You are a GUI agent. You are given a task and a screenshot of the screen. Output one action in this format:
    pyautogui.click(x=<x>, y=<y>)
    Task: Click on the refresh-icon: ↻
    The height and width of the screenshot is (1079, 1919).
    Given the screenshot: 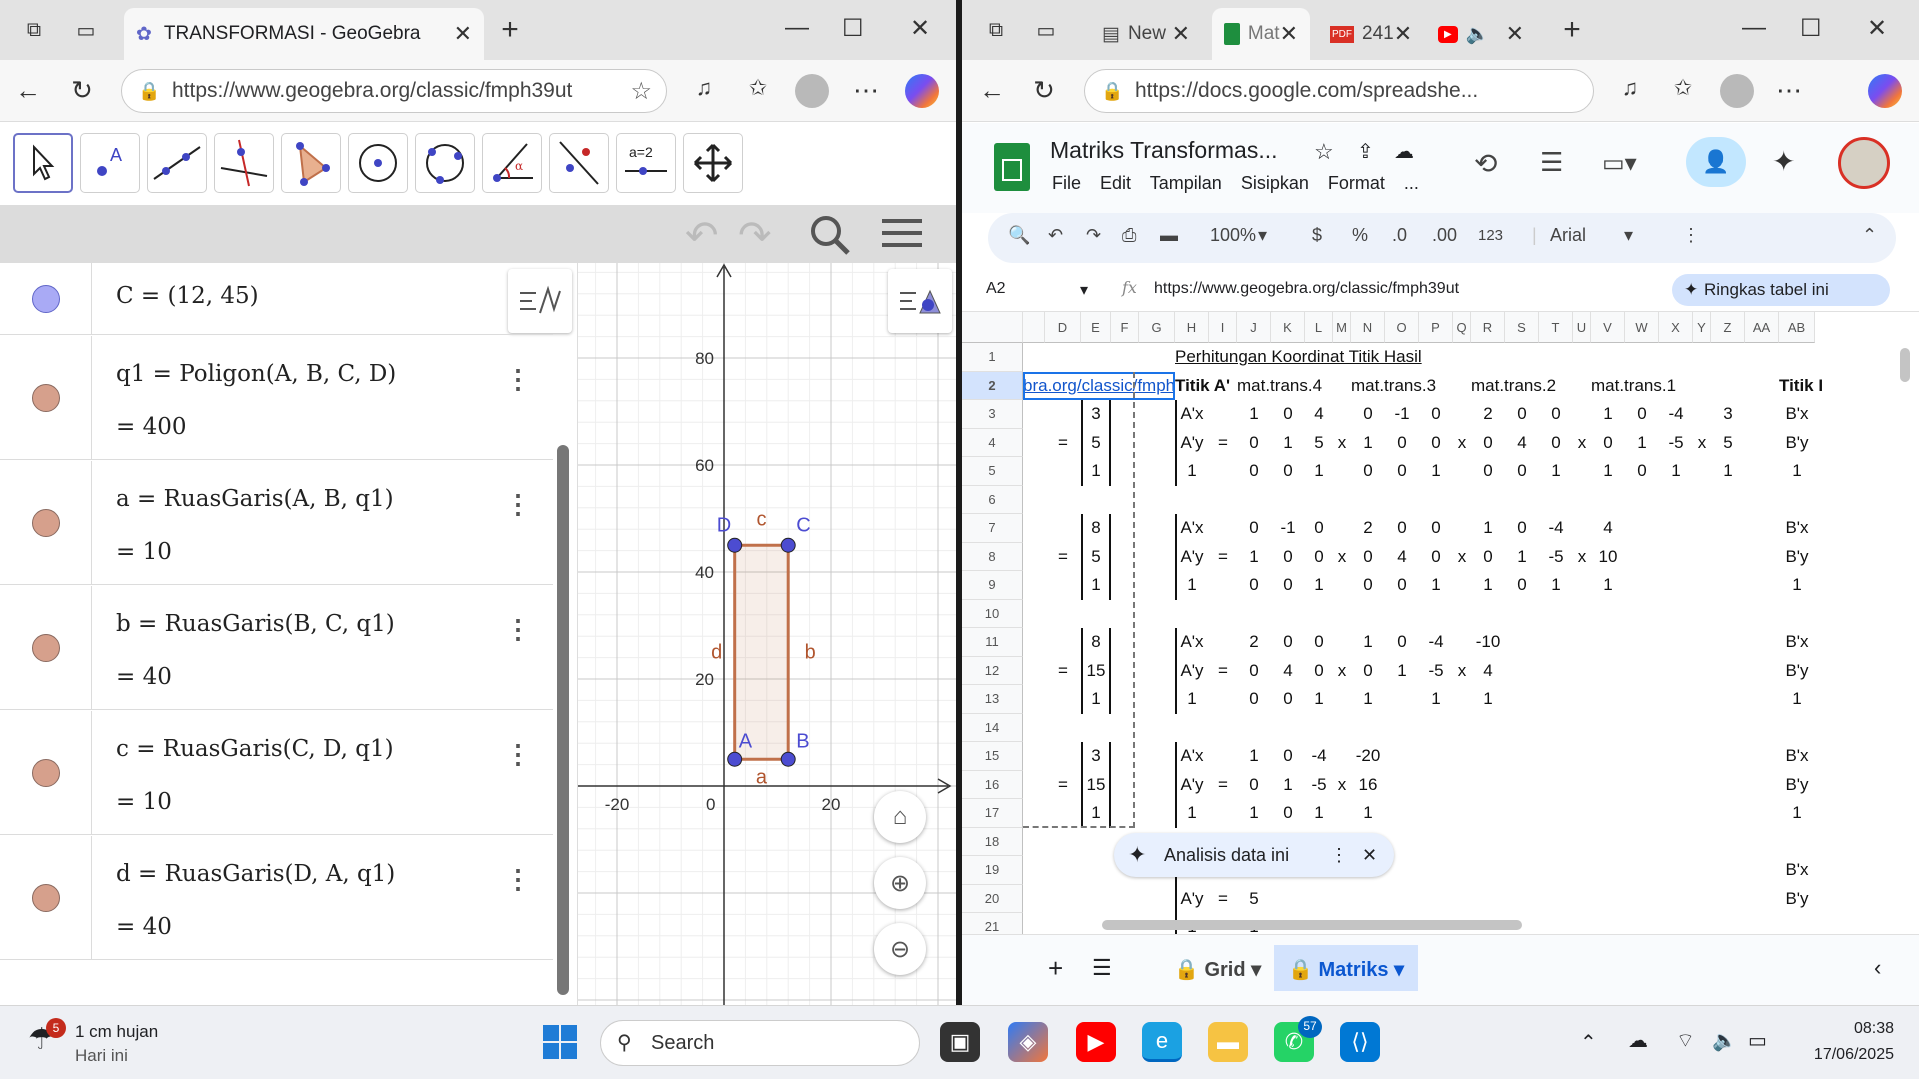 What is the action you would take?
    pyautogui.click(x=82, y=90)
    